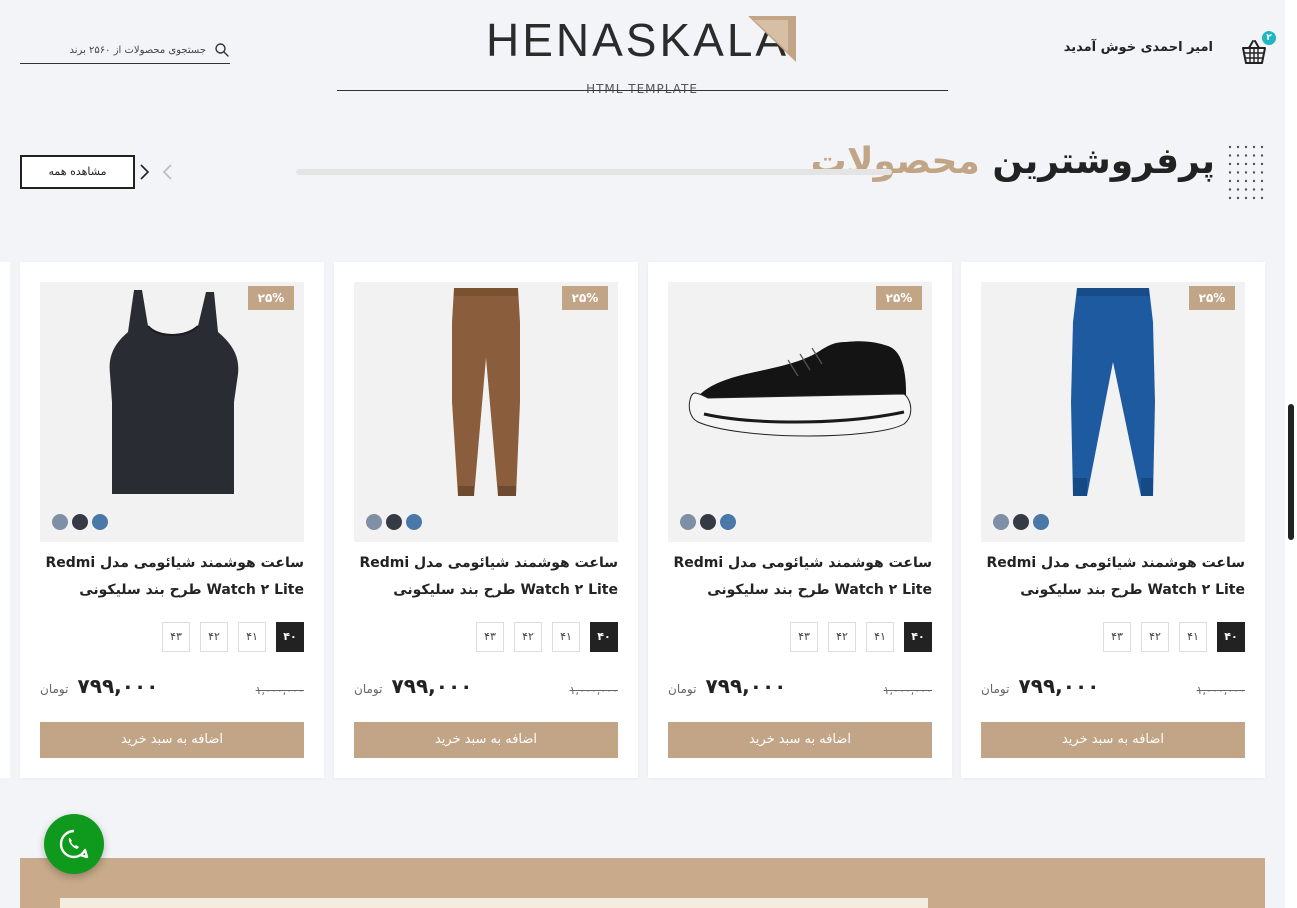 This screenshot has height=908, width=1297. What do you see at coordinates (222, 50) in the screenshot?
I see `search-icon` at bounding box center [222, 50].